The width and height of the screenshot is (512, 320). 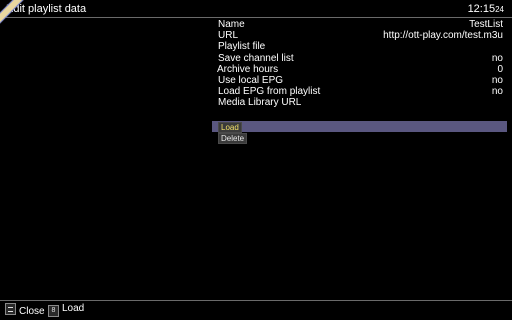 What do you see at coordinates (499, 9) in the screenshot?
I see `clock-seconds: 24` at bounding box center [499, 9].